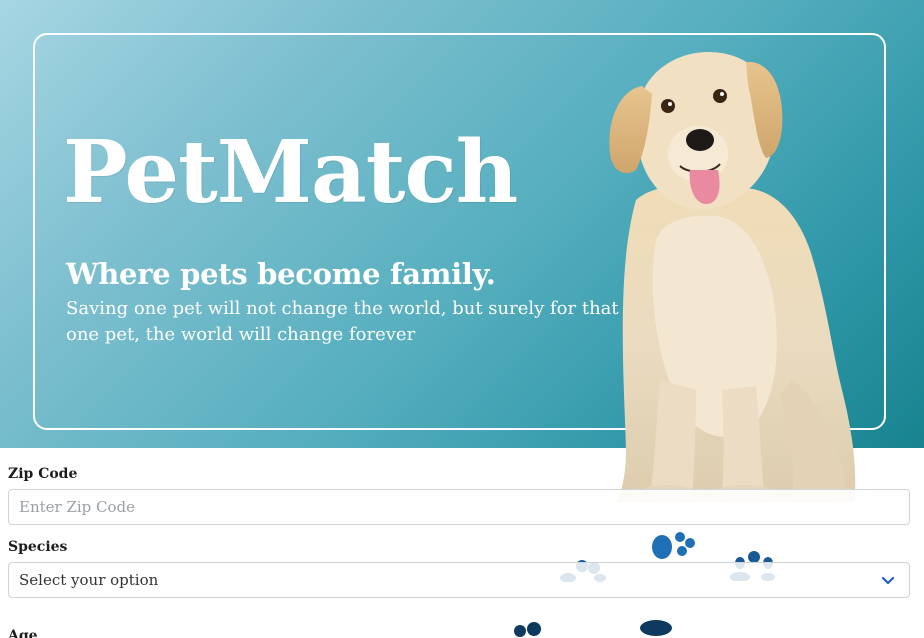 This screenshot has width=924, height=638. What do you see at coordinates (888, 580) in the screenshot?
I see `chevron-down-icon` at bounding box center [888, 580].